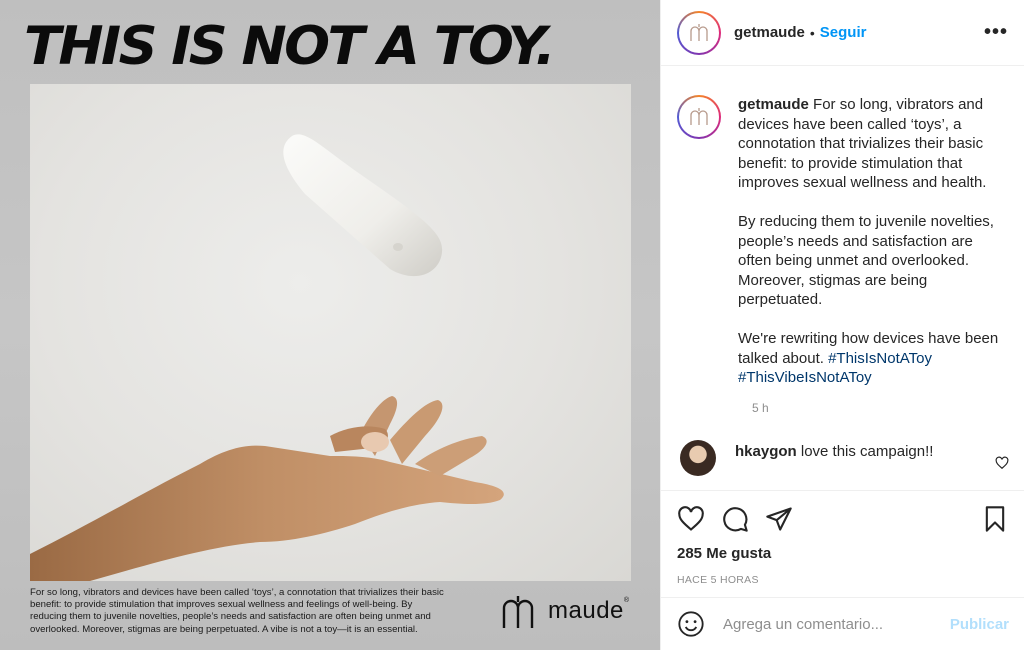 Image resolution: width=1024 pixels, height=650 pixels. I want to click on hashtag-link: #ThisIsNotAToy, so click(880, 358).